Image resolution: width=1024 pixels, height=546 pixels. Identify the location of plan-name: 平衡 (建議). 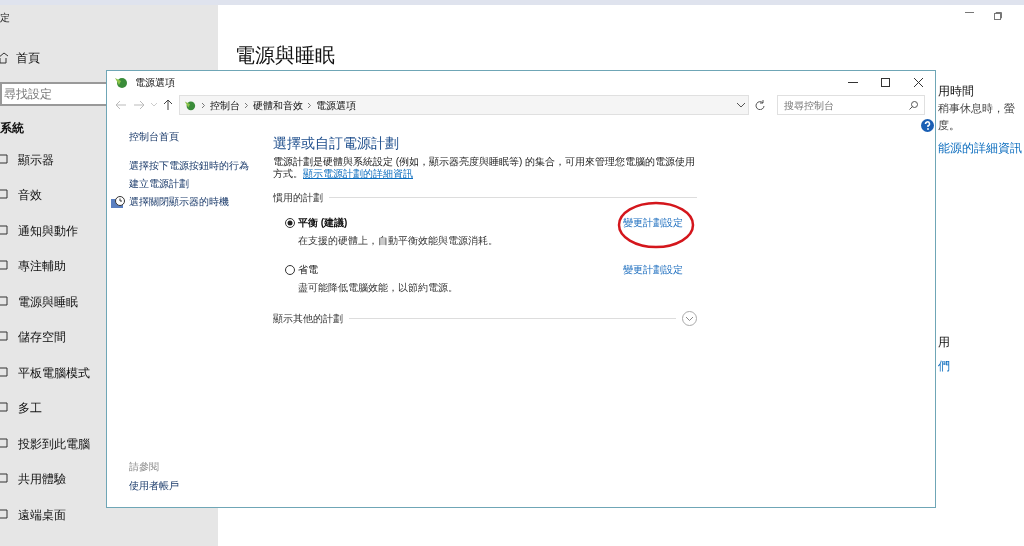
(323, 223).